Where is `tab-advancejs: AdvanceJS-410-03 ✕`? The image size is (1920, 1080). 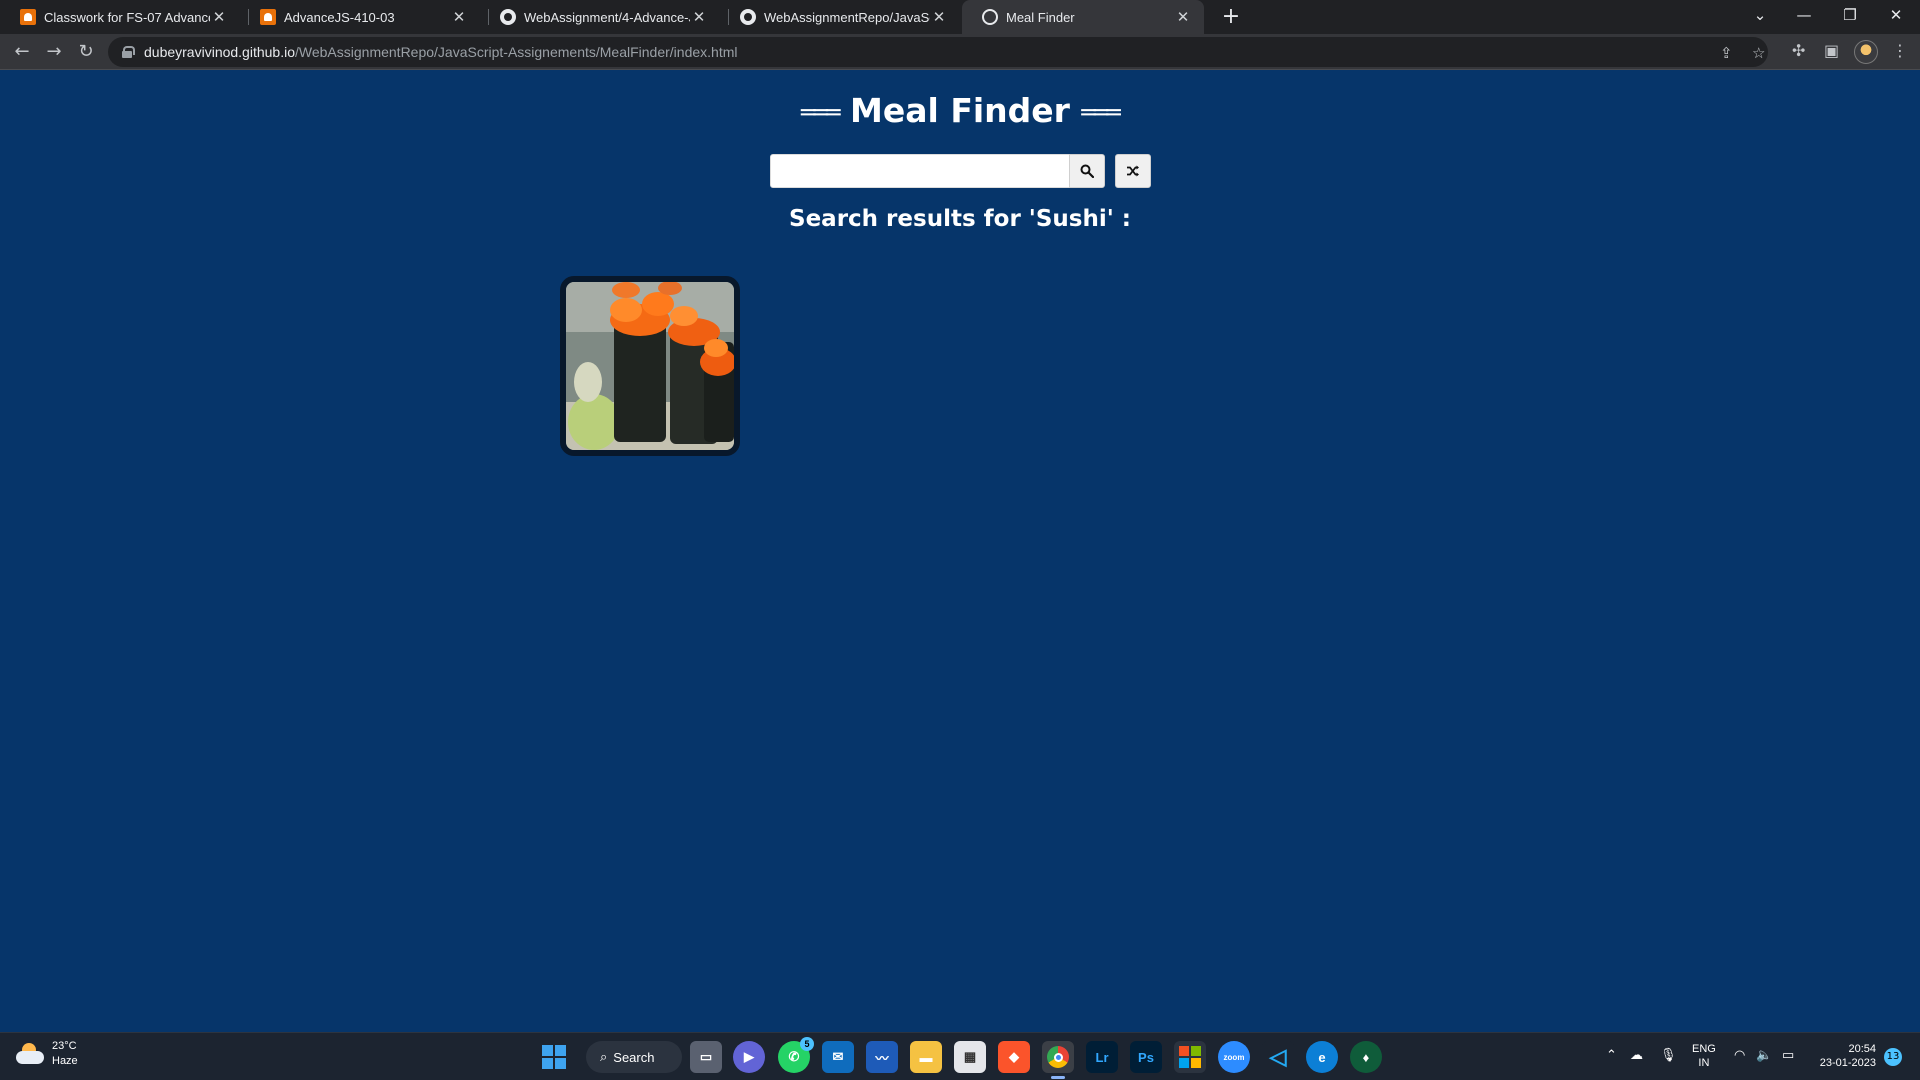 tab-advancejs: AdvanceJS-410-03 ✕ is located at coordinates (360, 17).